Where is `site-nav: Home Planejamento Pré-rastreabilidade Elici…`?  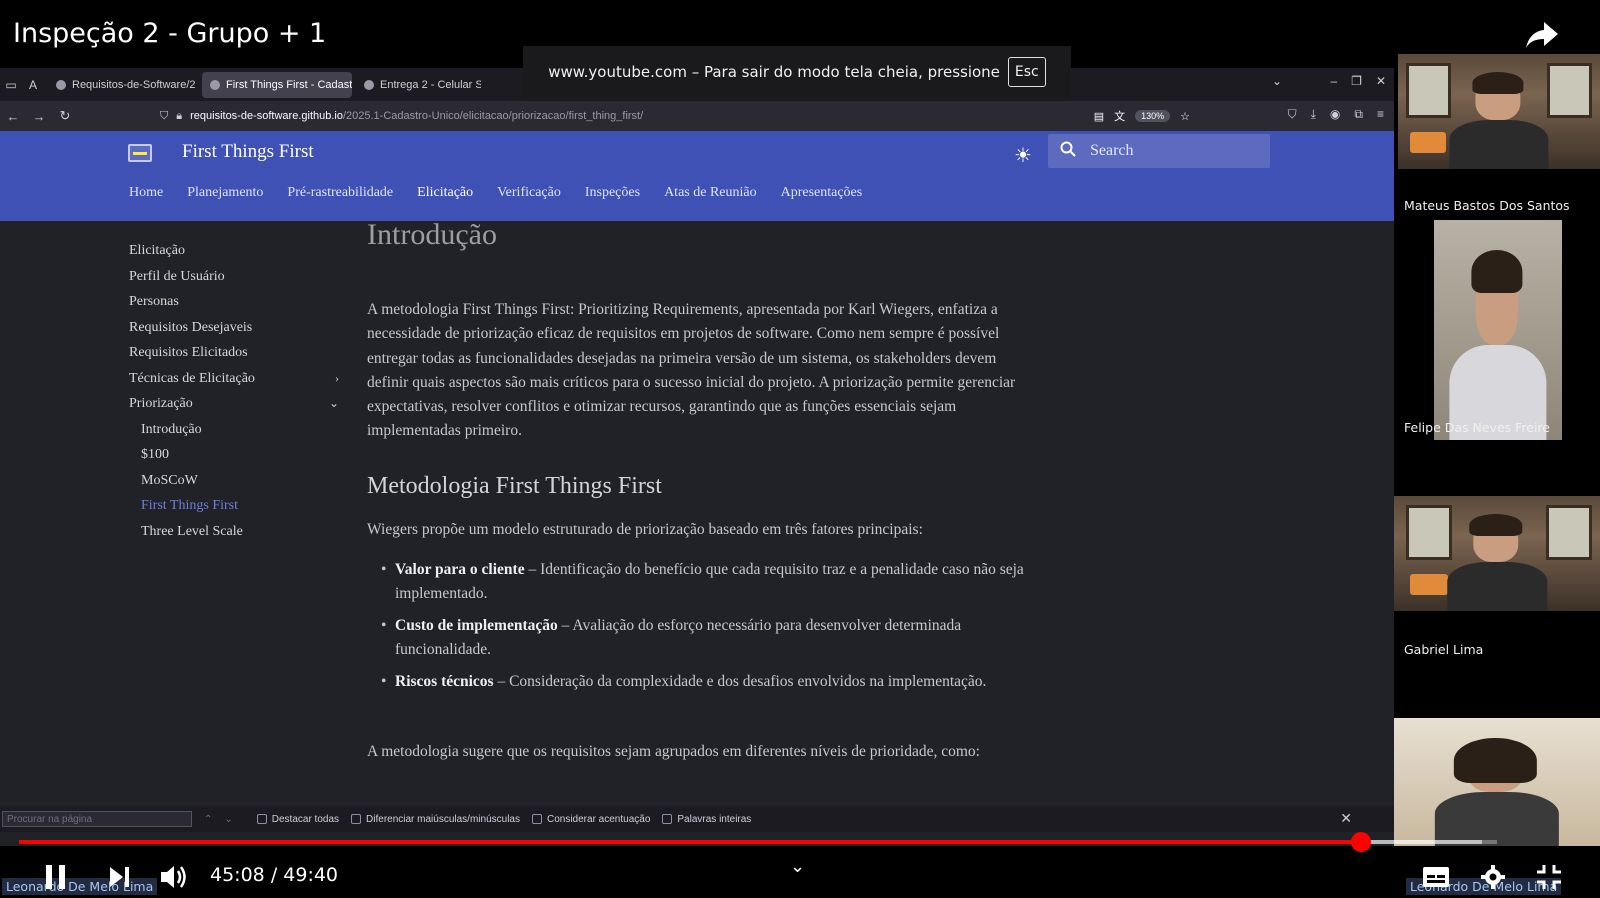
site-nav: Home Planejamento Pré-rastreabilidade Elici… is located at coordinates (495, 193).